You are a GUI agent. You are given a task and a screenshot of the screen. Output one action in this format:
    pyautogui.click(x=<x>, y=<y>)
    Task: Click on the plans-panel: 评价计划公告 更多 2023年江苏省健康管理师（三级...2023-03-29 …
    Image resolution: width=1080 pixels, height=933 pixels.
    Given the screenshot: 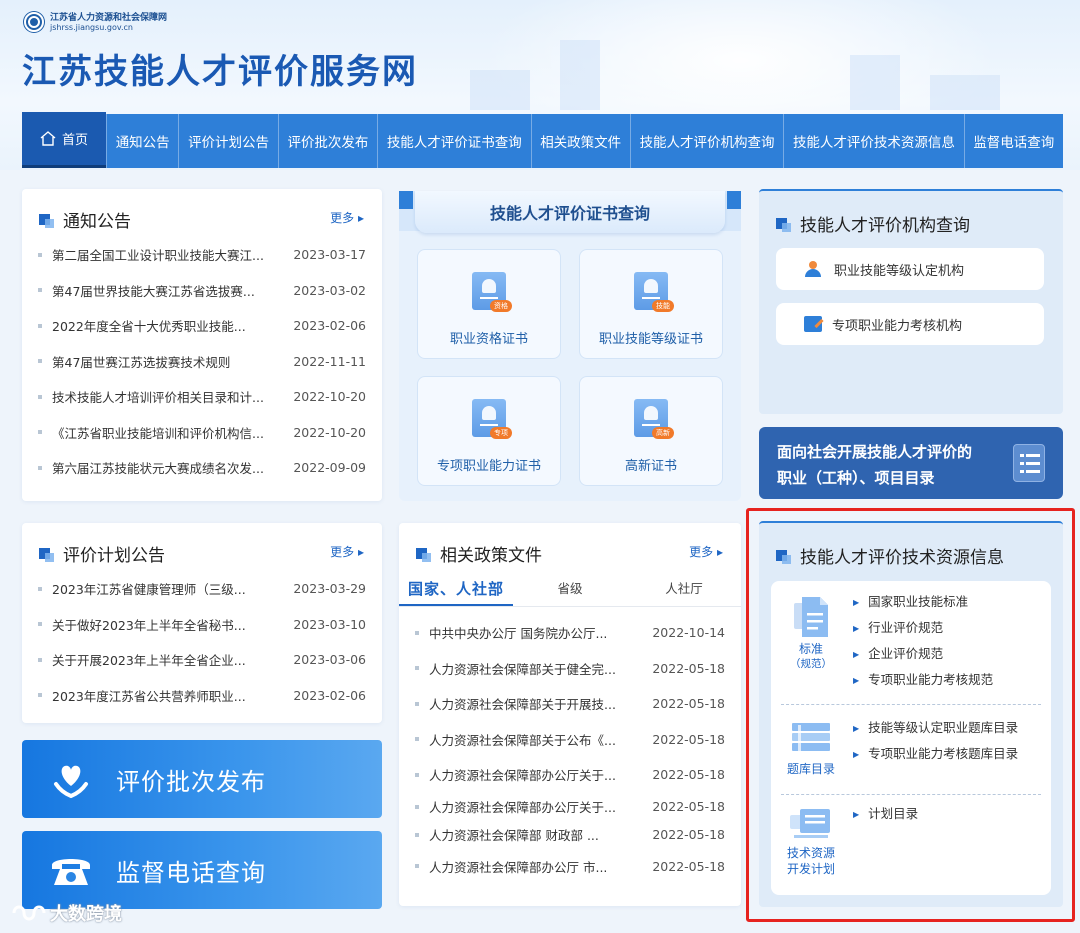 What is the action you would take?
    pyautogui.click(x=202, y=623)
    